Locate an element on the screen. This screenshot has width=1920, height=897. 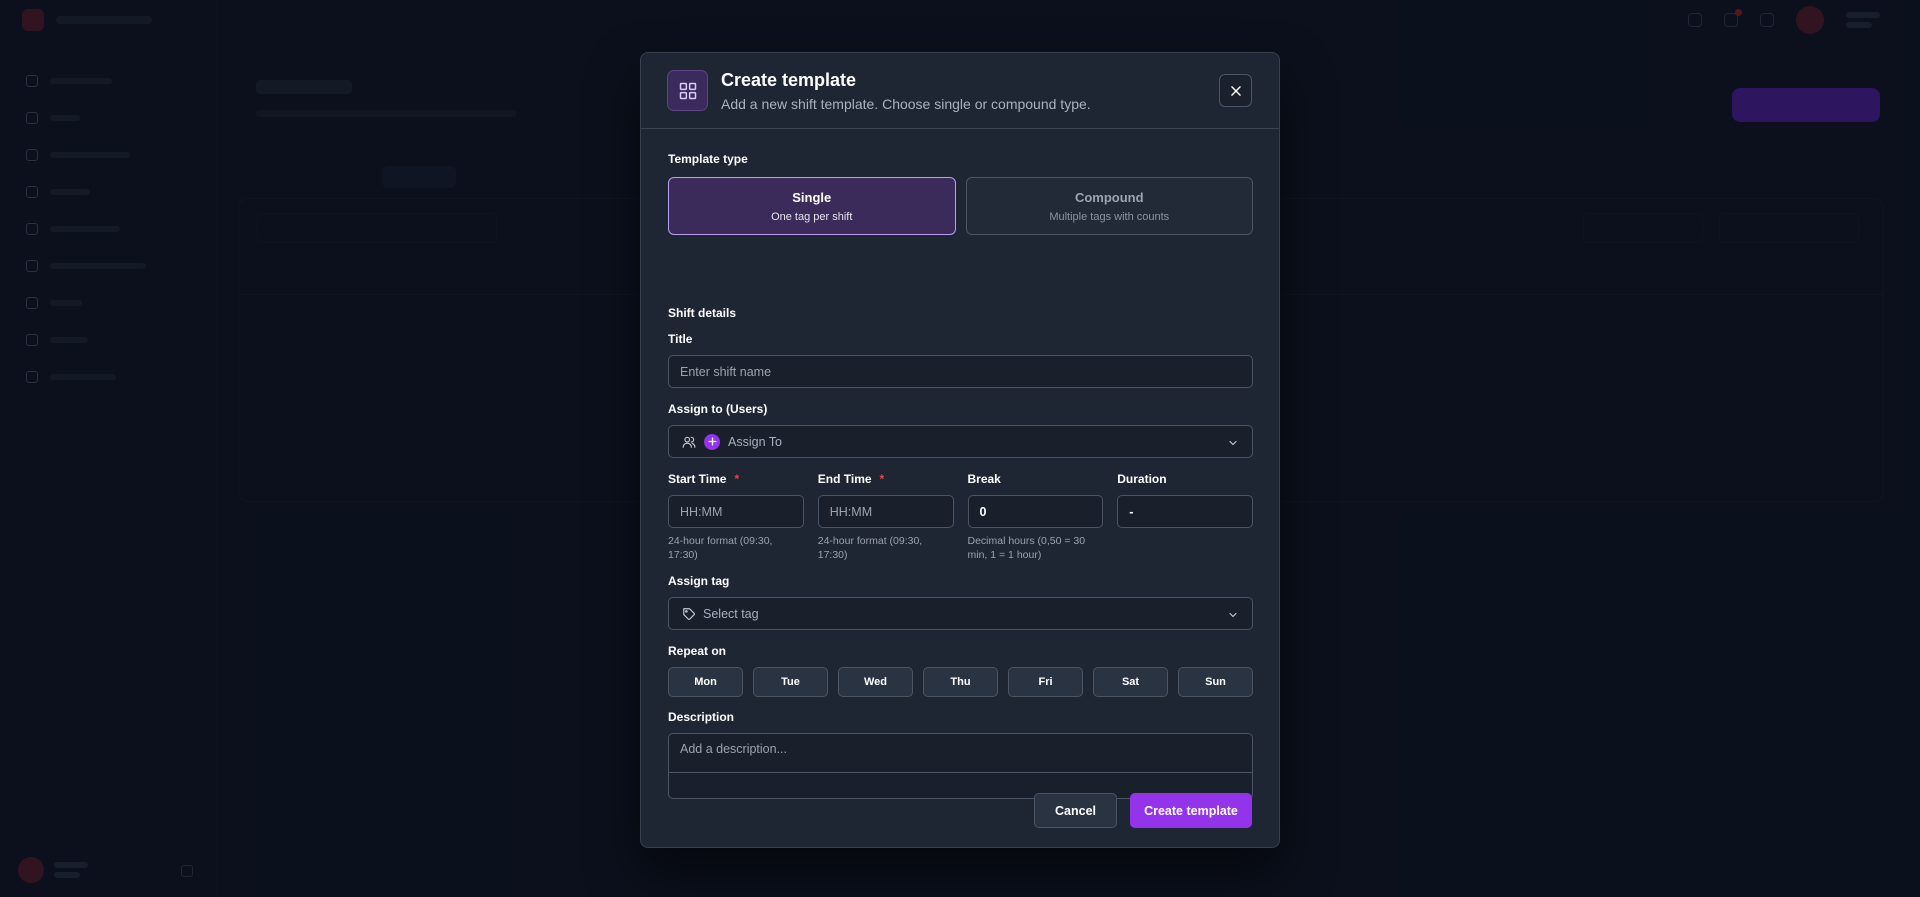
end-time-field: End Time * 24-hour format (09:30, 17:30) is located at coordinates (885, 517).